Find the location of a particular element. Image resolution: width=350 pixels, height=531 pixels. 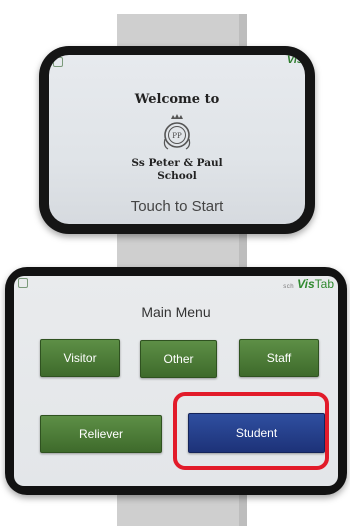

brand-logo: Vis is located at coordinates (294, 60).